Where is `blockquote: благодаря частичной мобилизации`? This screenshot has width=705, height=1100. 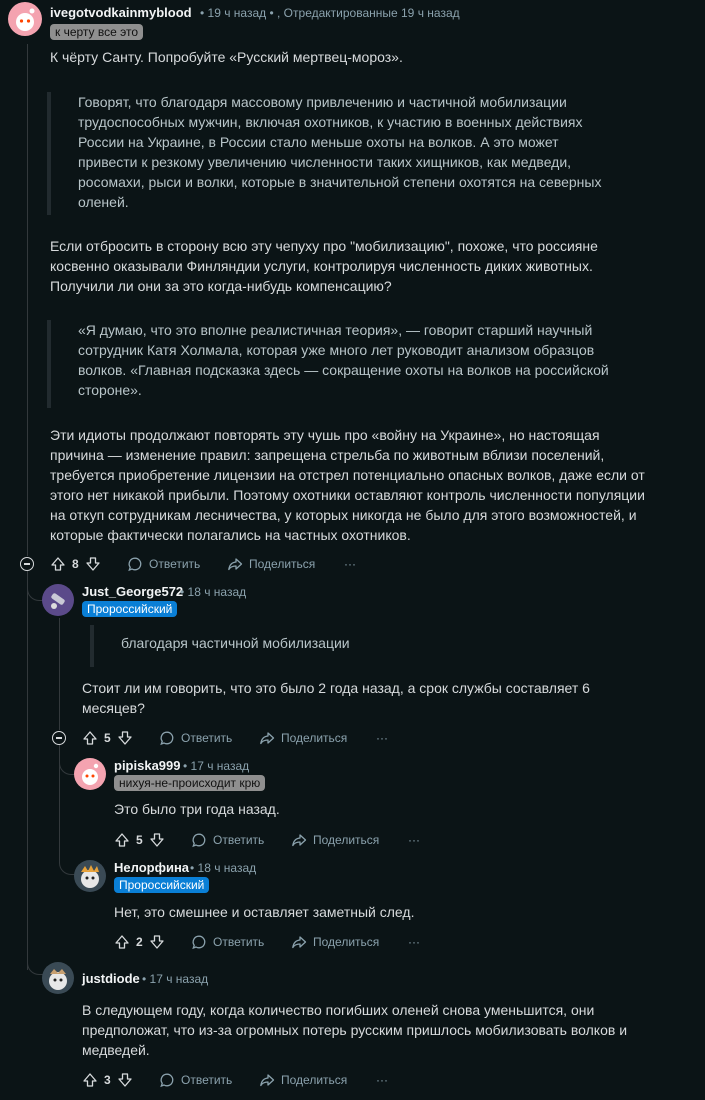
blockquote: благодаря частичной мобилизации is located at coordinates (305, 646).